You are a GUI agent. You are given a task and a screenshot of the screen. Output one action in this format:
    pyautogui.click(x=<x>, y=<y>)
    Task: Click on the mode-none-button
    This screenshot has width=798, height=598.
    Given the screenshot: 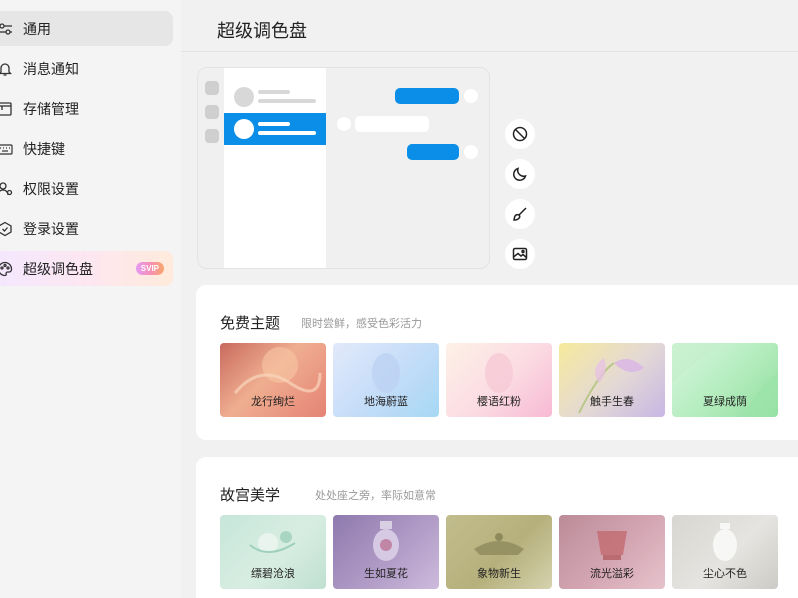 What is the action you would take?
    pyautogui.click(x=520, y=134)
    